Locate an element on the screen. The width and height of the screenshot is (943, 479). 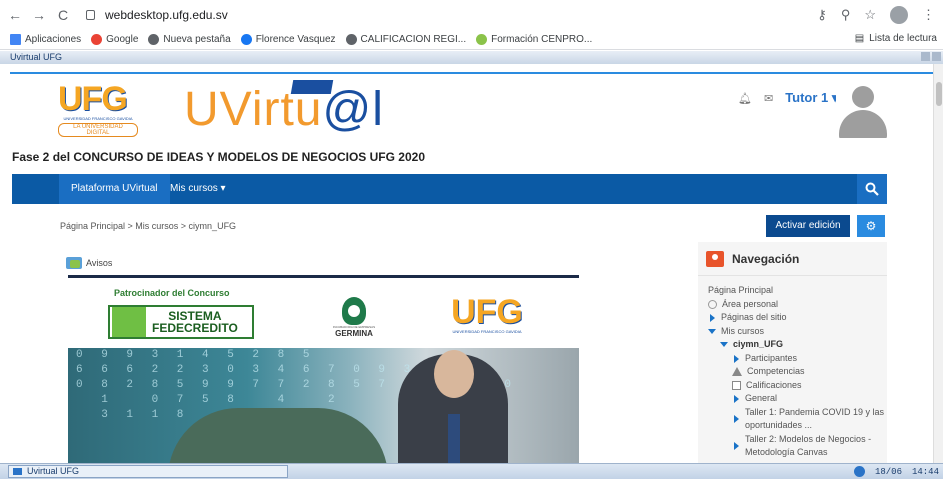
browser-actions: ⚷ ⚲ ☆ ⋮ is located at coordinates (876, 15).